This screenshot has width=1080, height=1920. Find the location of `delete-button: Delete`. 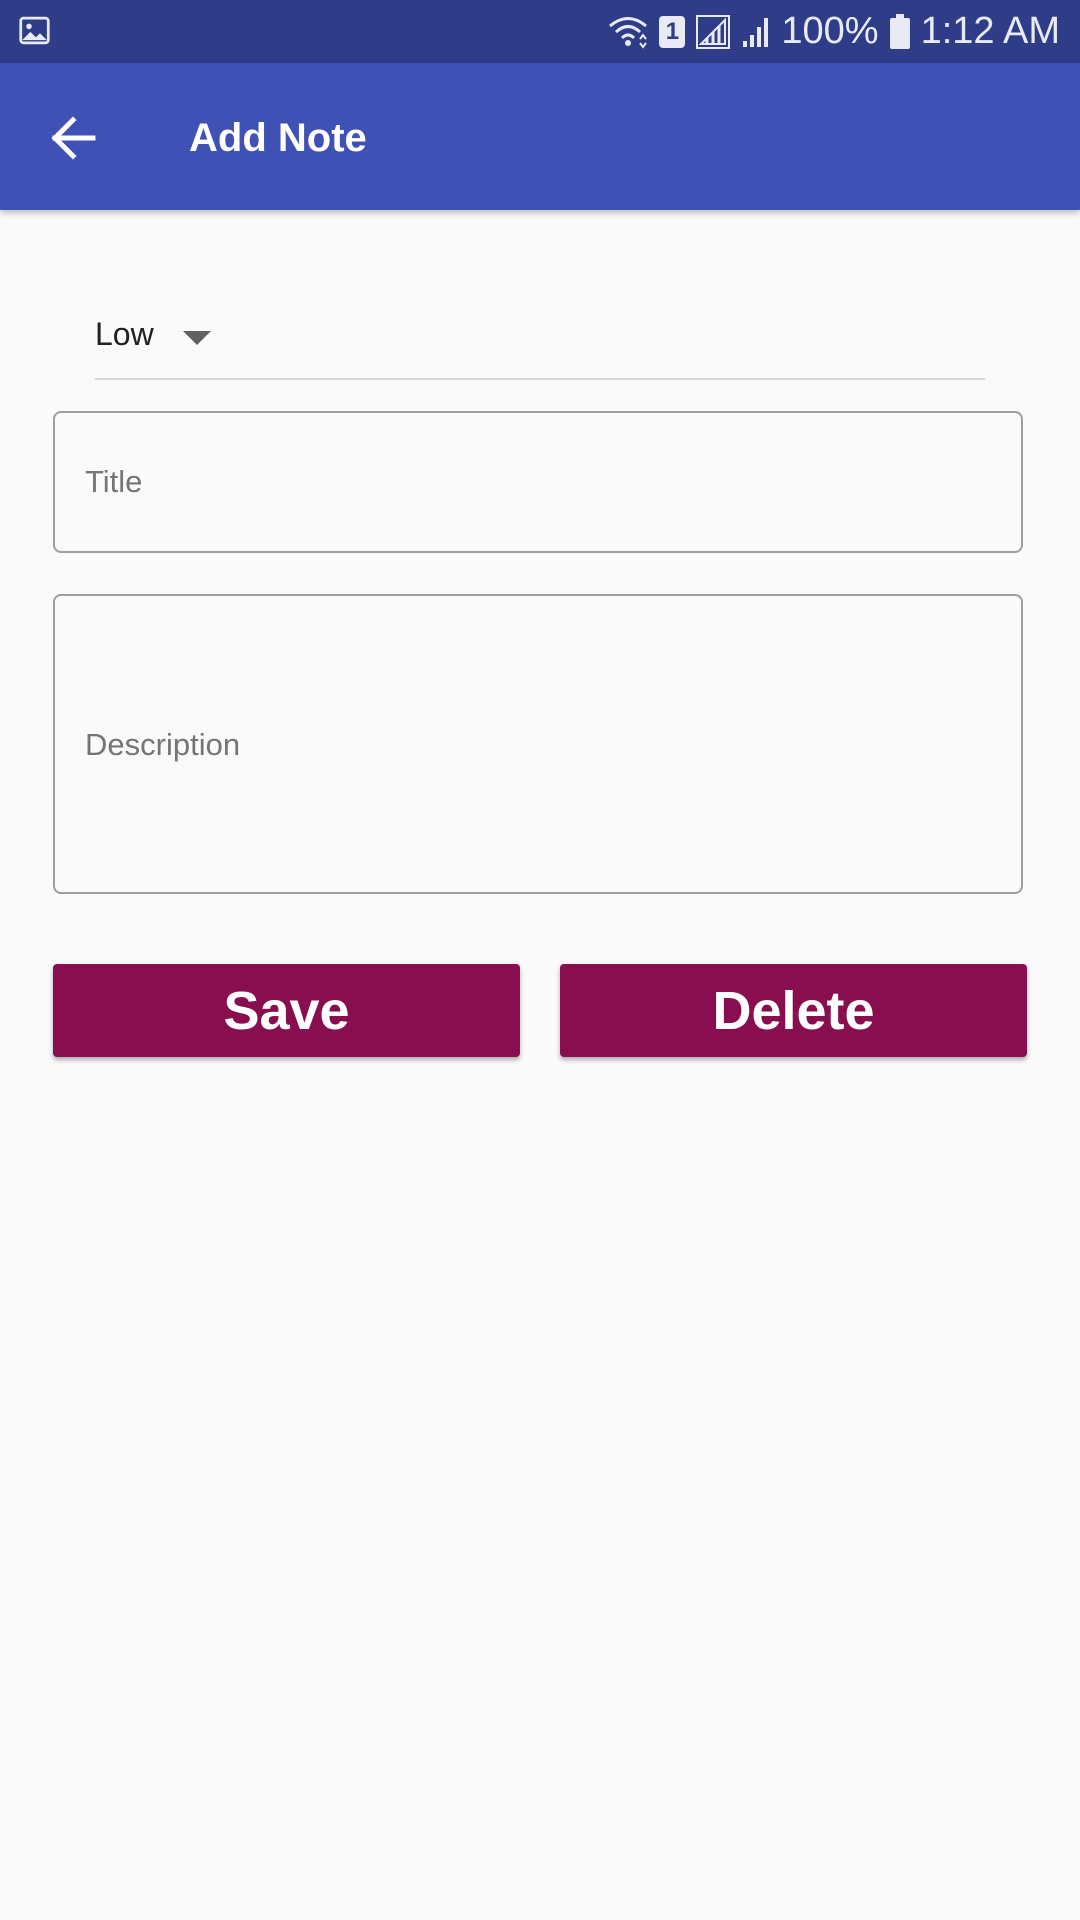

delete-button: Delete is located at coordinates (793, 1010).